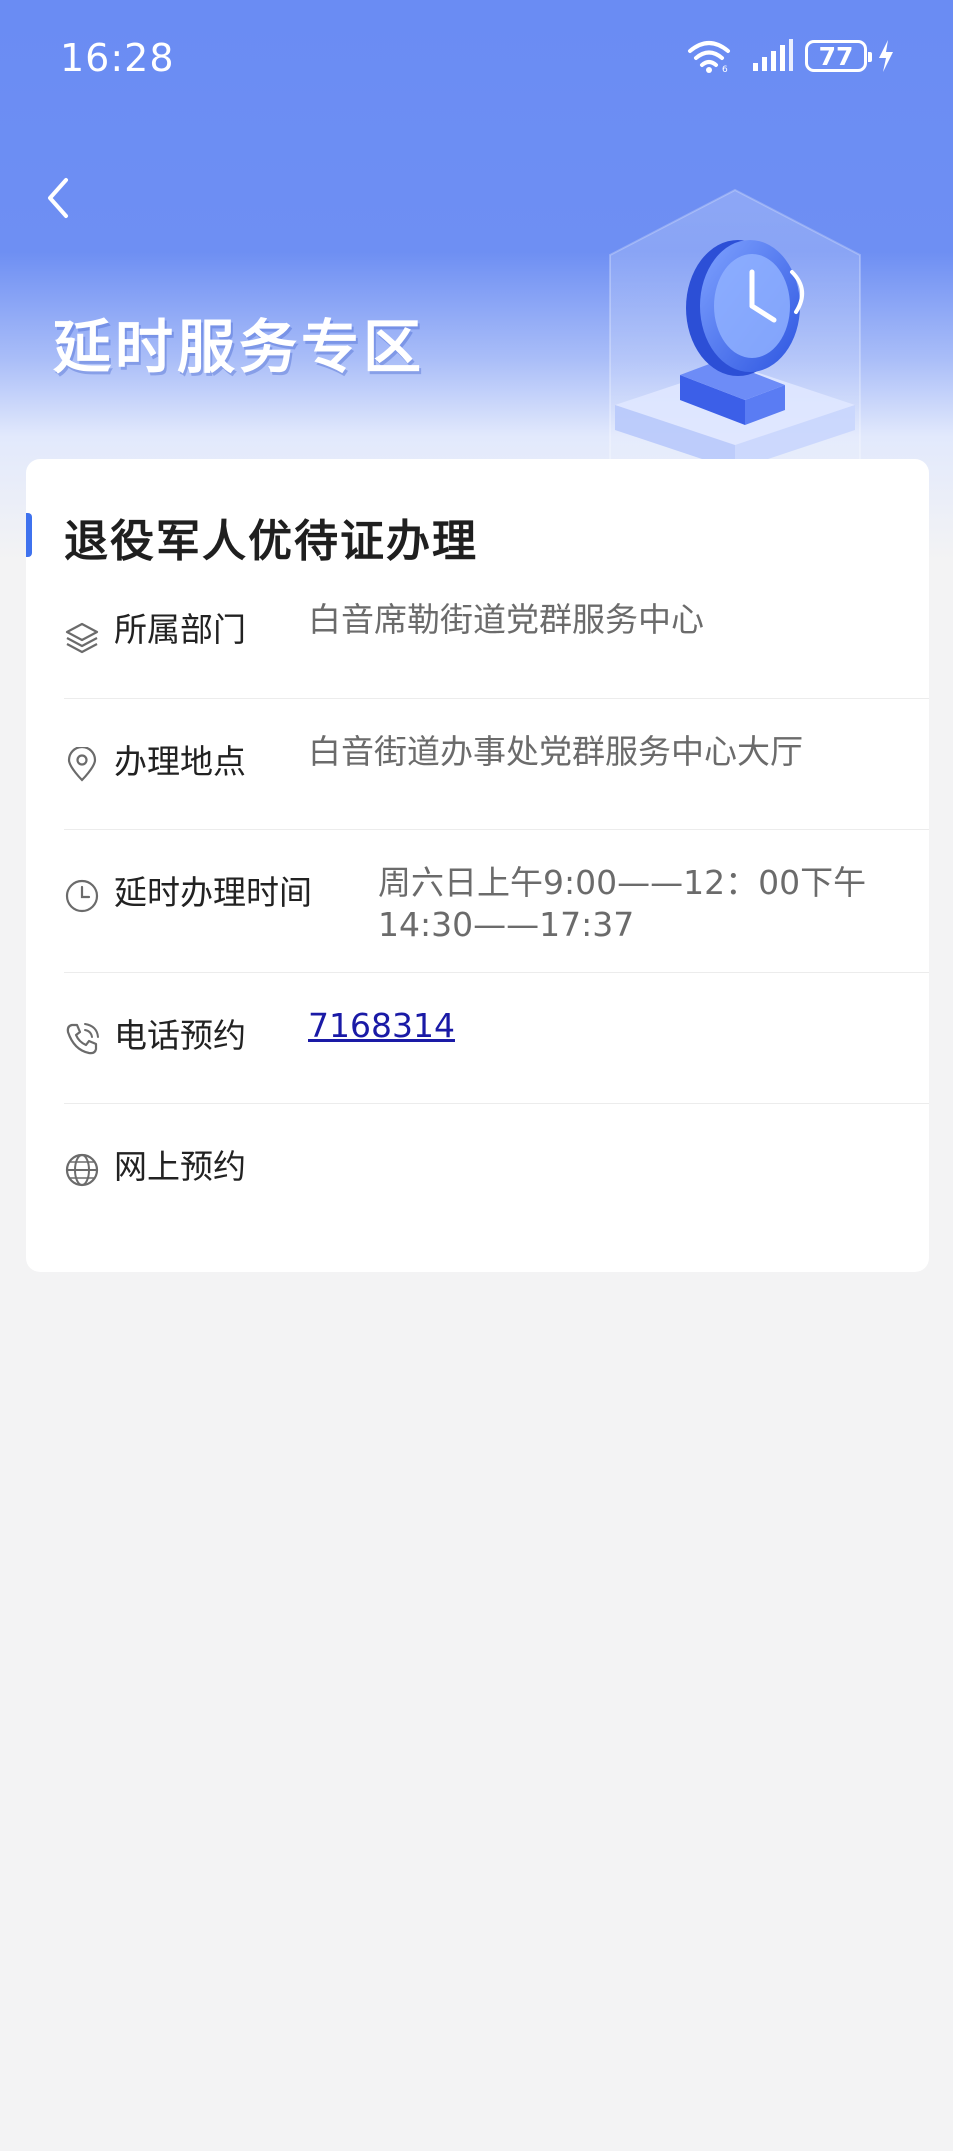 This screenshot has width=953, height=2151. I want to click on back-button, so click(58, 198).